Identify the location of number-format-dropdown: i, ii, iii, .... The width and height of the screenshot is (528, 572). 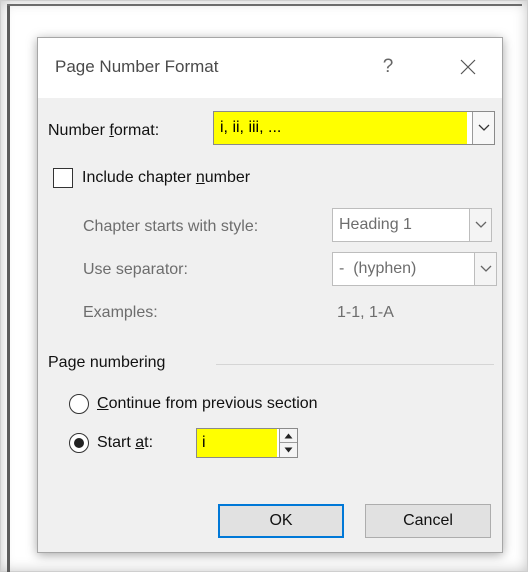
(354, 128).